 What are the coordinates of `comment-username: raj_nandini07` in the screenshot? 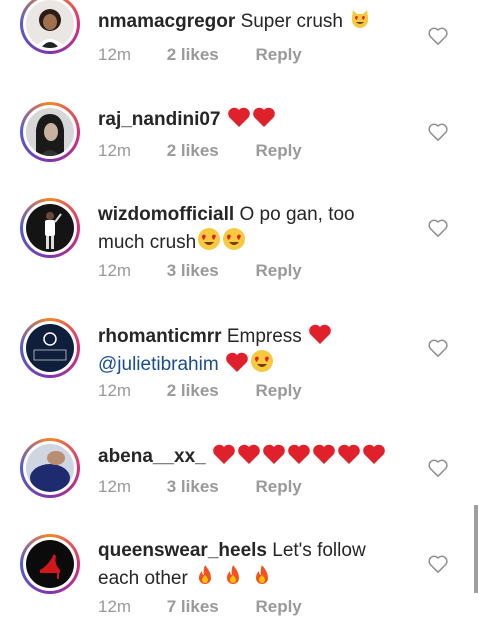 It's located at (159, 119).